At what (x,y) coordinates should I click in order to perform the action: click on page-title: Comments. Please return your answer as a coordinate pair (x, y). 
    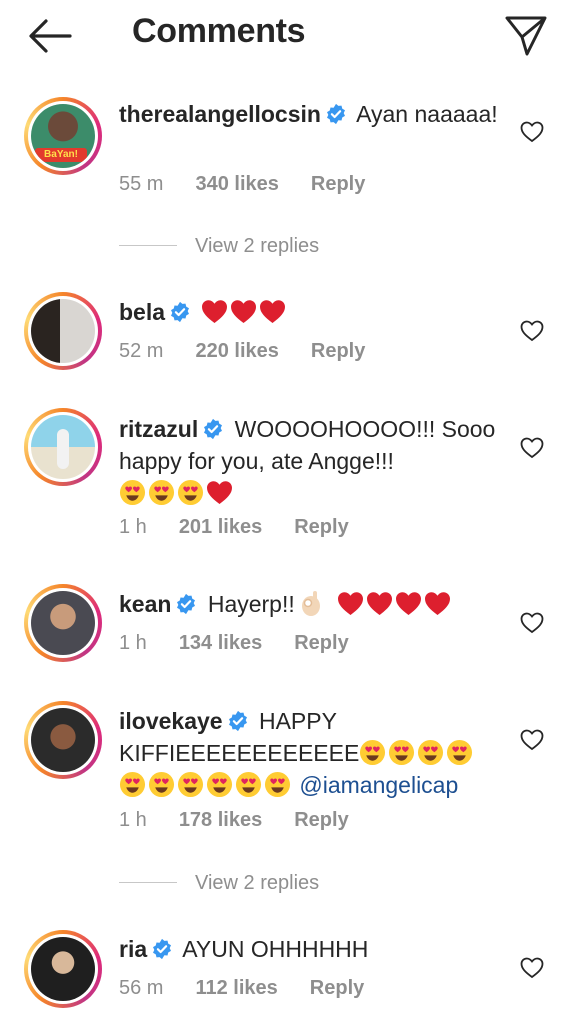
    Looking at the image, I should click on (219, 31).